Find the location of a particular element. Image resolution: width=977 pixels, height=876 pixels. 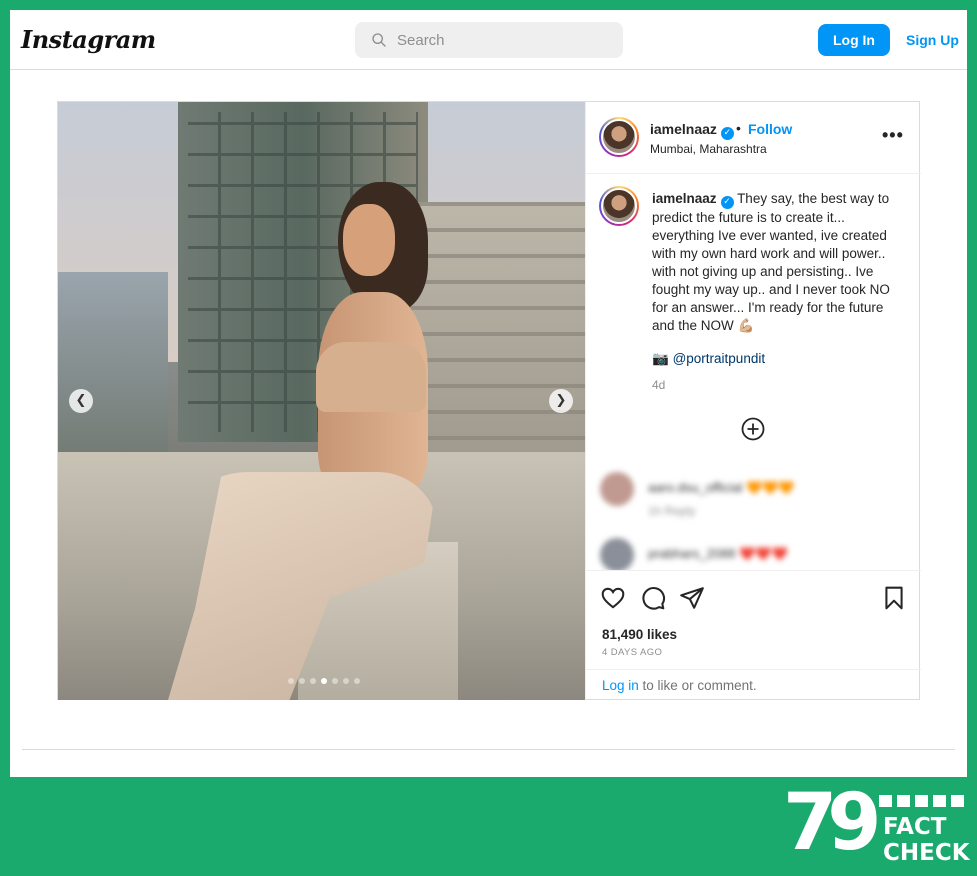

logo-check-text: CHECK is located at coordinates (926, 853).